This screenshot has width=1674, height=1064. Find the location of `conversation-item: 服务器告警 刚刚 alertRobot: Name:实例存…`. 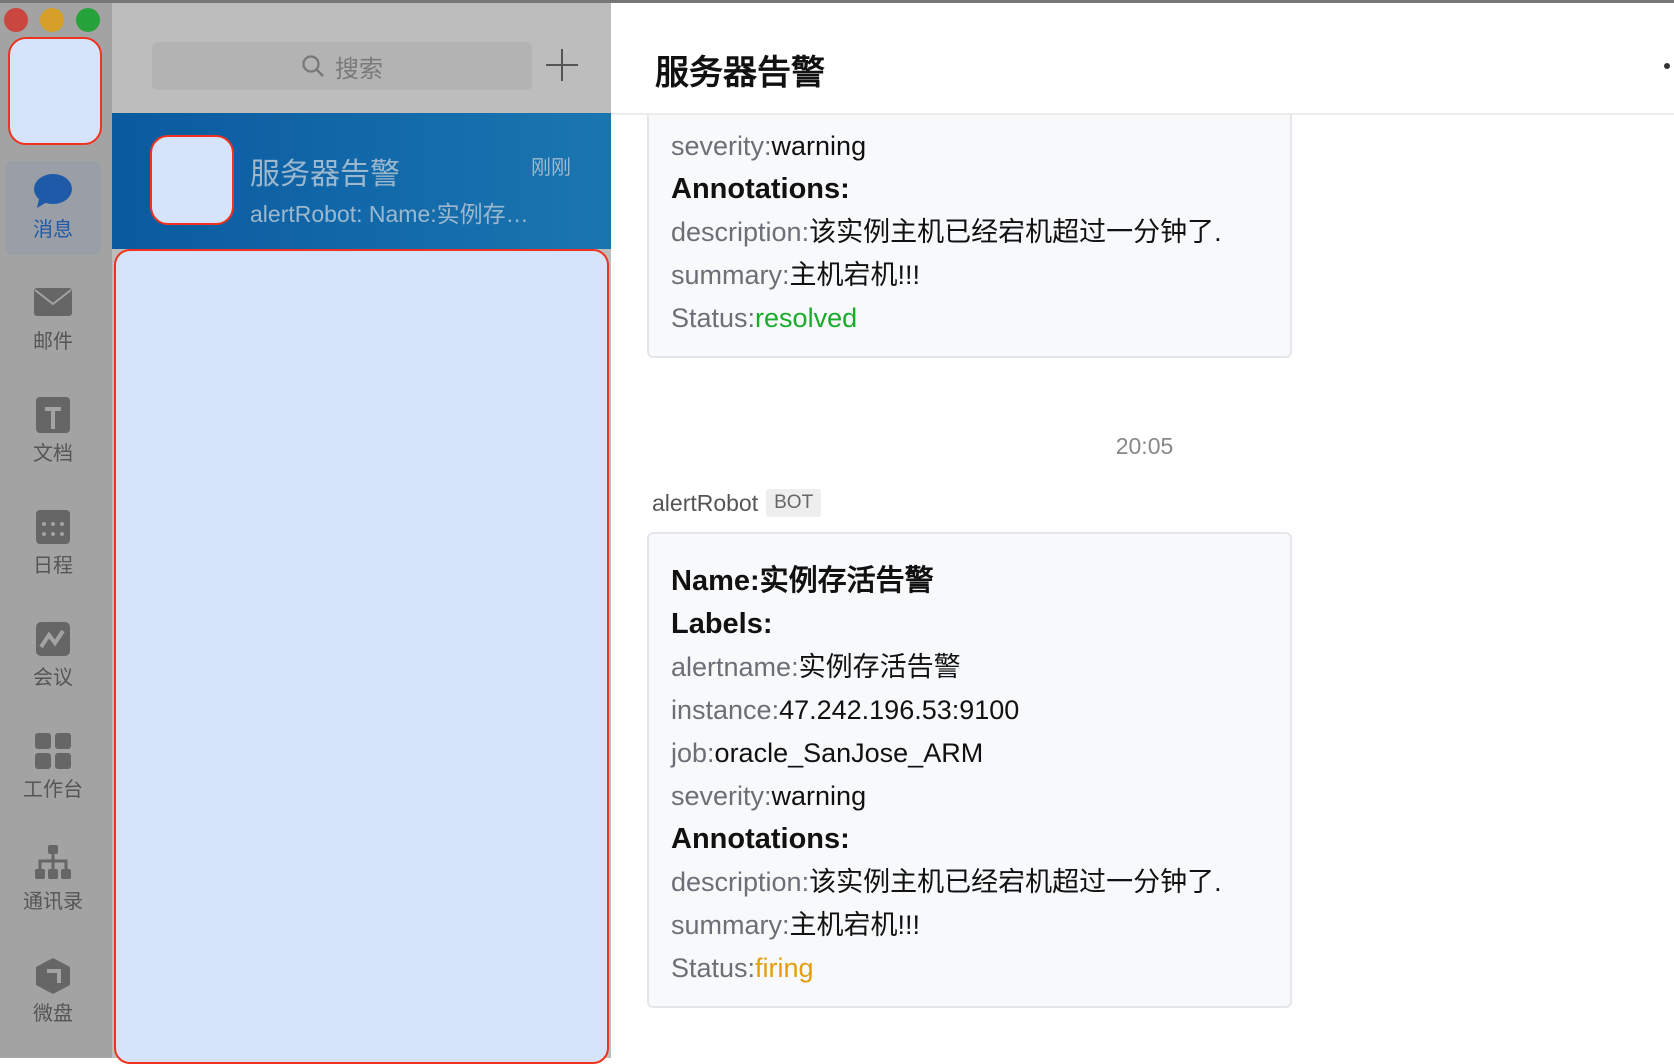

conversation-item: 服务器告警 刚刚 alertRobot: Name:实例存… is located at coordinates (361, 181).